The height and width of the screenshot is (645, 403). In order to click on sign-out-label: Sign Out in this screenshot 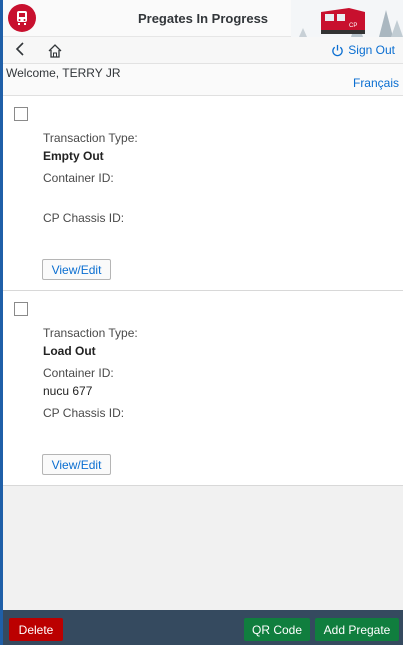, I will do `click(371, 50)`.